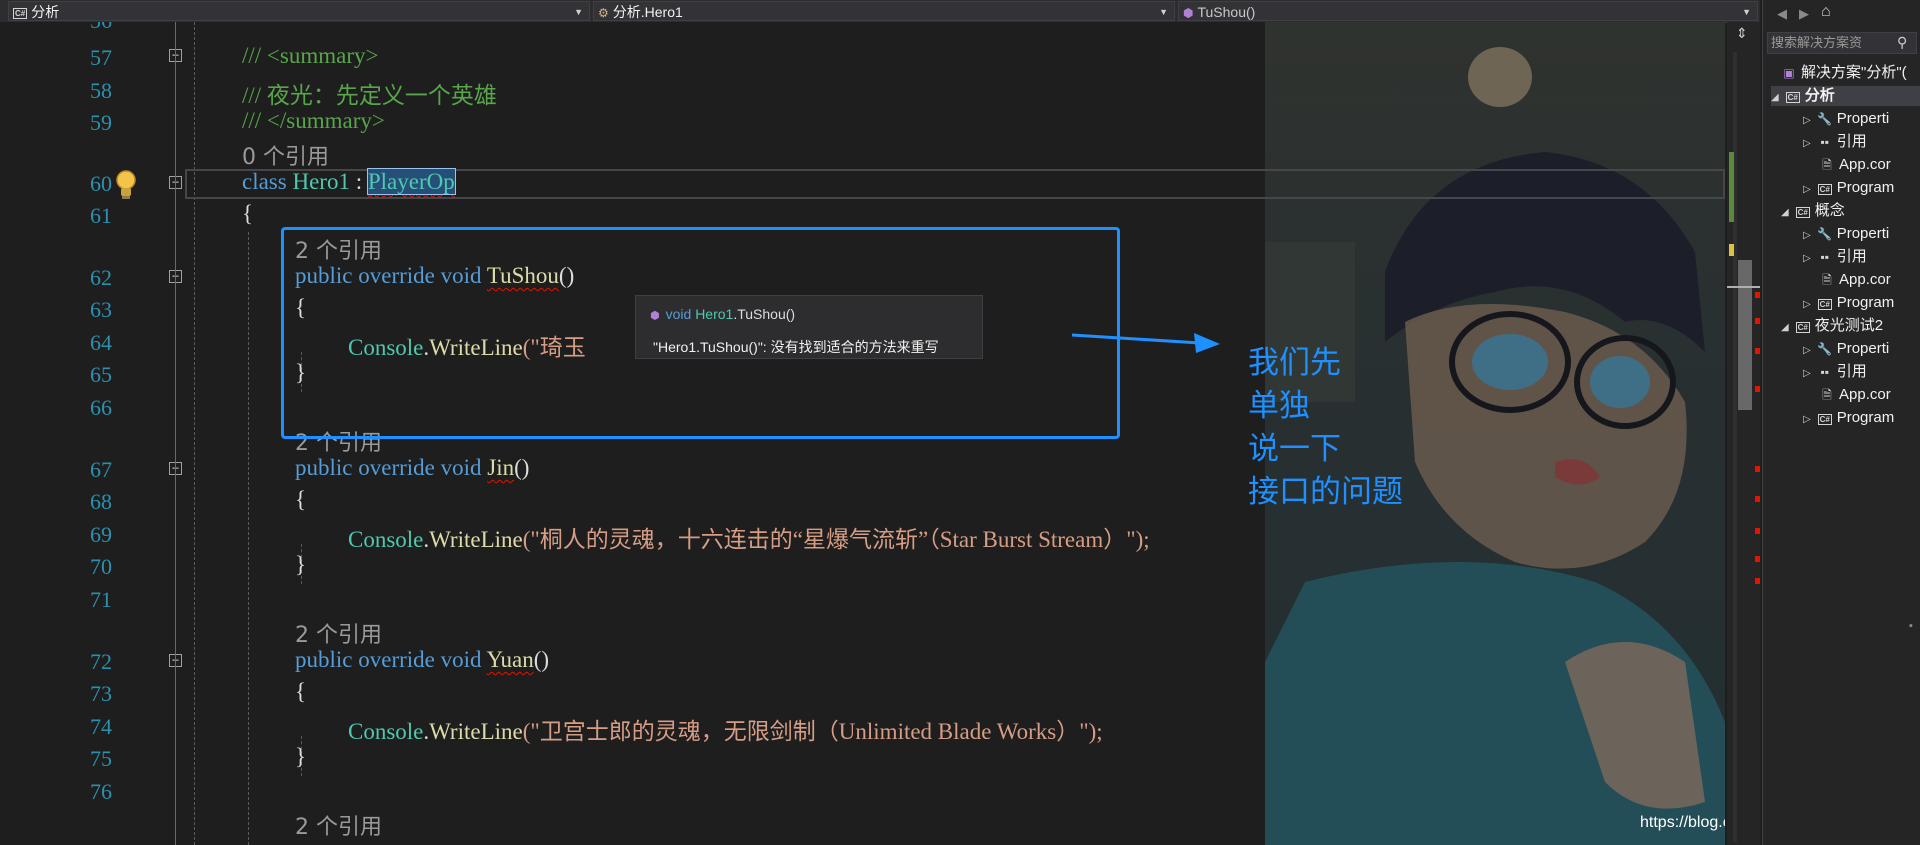  I want to click on back-icon: ◀, so click(1782, 14).